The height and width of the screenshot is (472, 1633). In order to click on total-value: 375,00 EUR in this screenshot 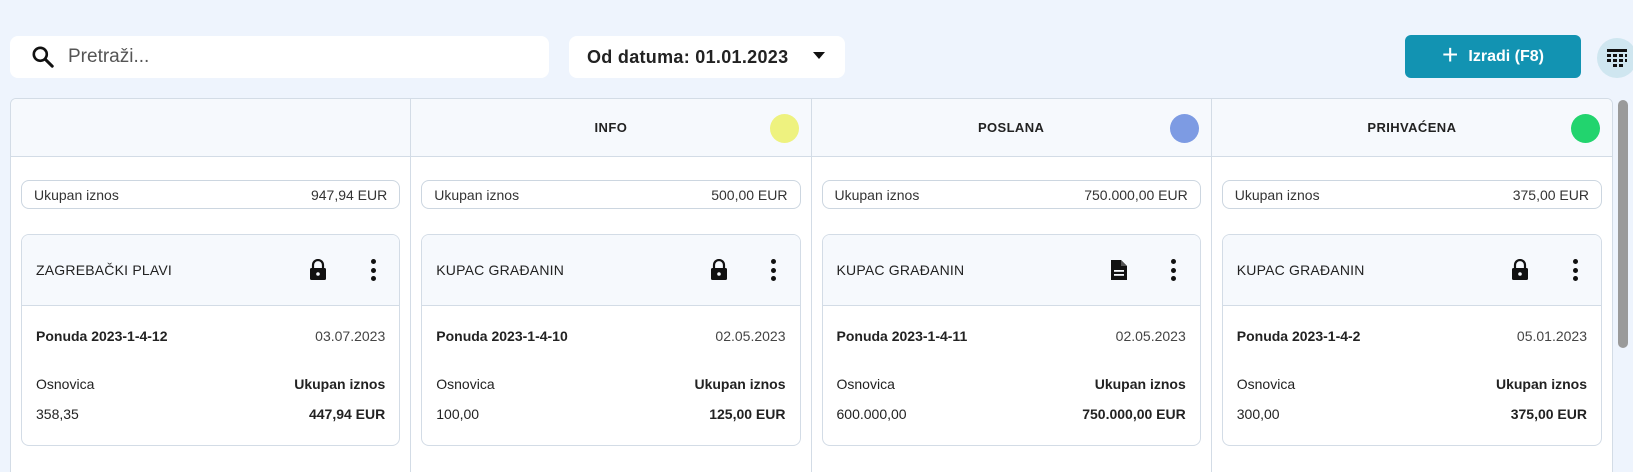, I will do `click(1548, 414)`.